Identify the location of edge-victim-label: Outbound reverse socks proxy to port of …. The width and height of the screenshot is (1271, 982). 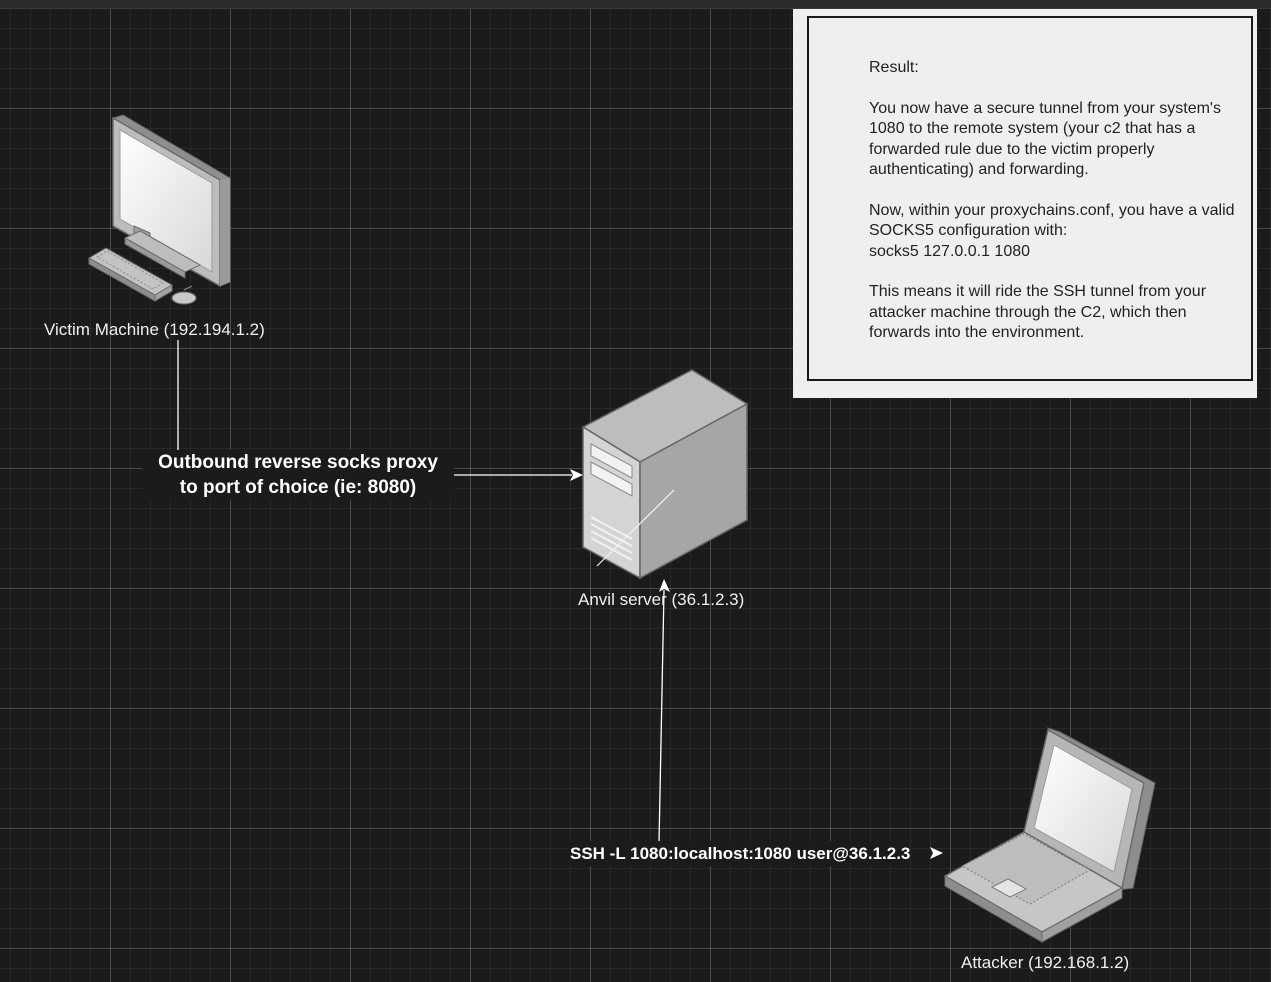
(298, 475).